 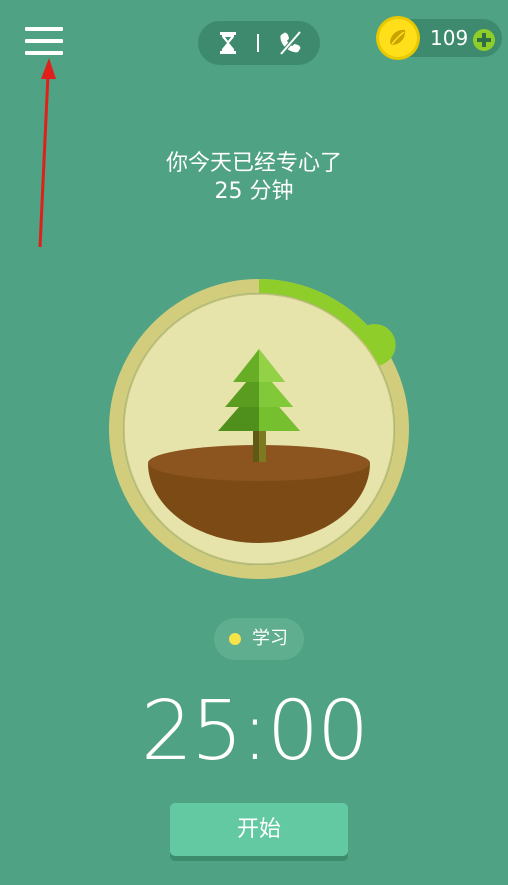 What do you see at coordinates (254, 731) in the screenshot?
I see `timer-display: 25:00` at bounding box center [254, 731].